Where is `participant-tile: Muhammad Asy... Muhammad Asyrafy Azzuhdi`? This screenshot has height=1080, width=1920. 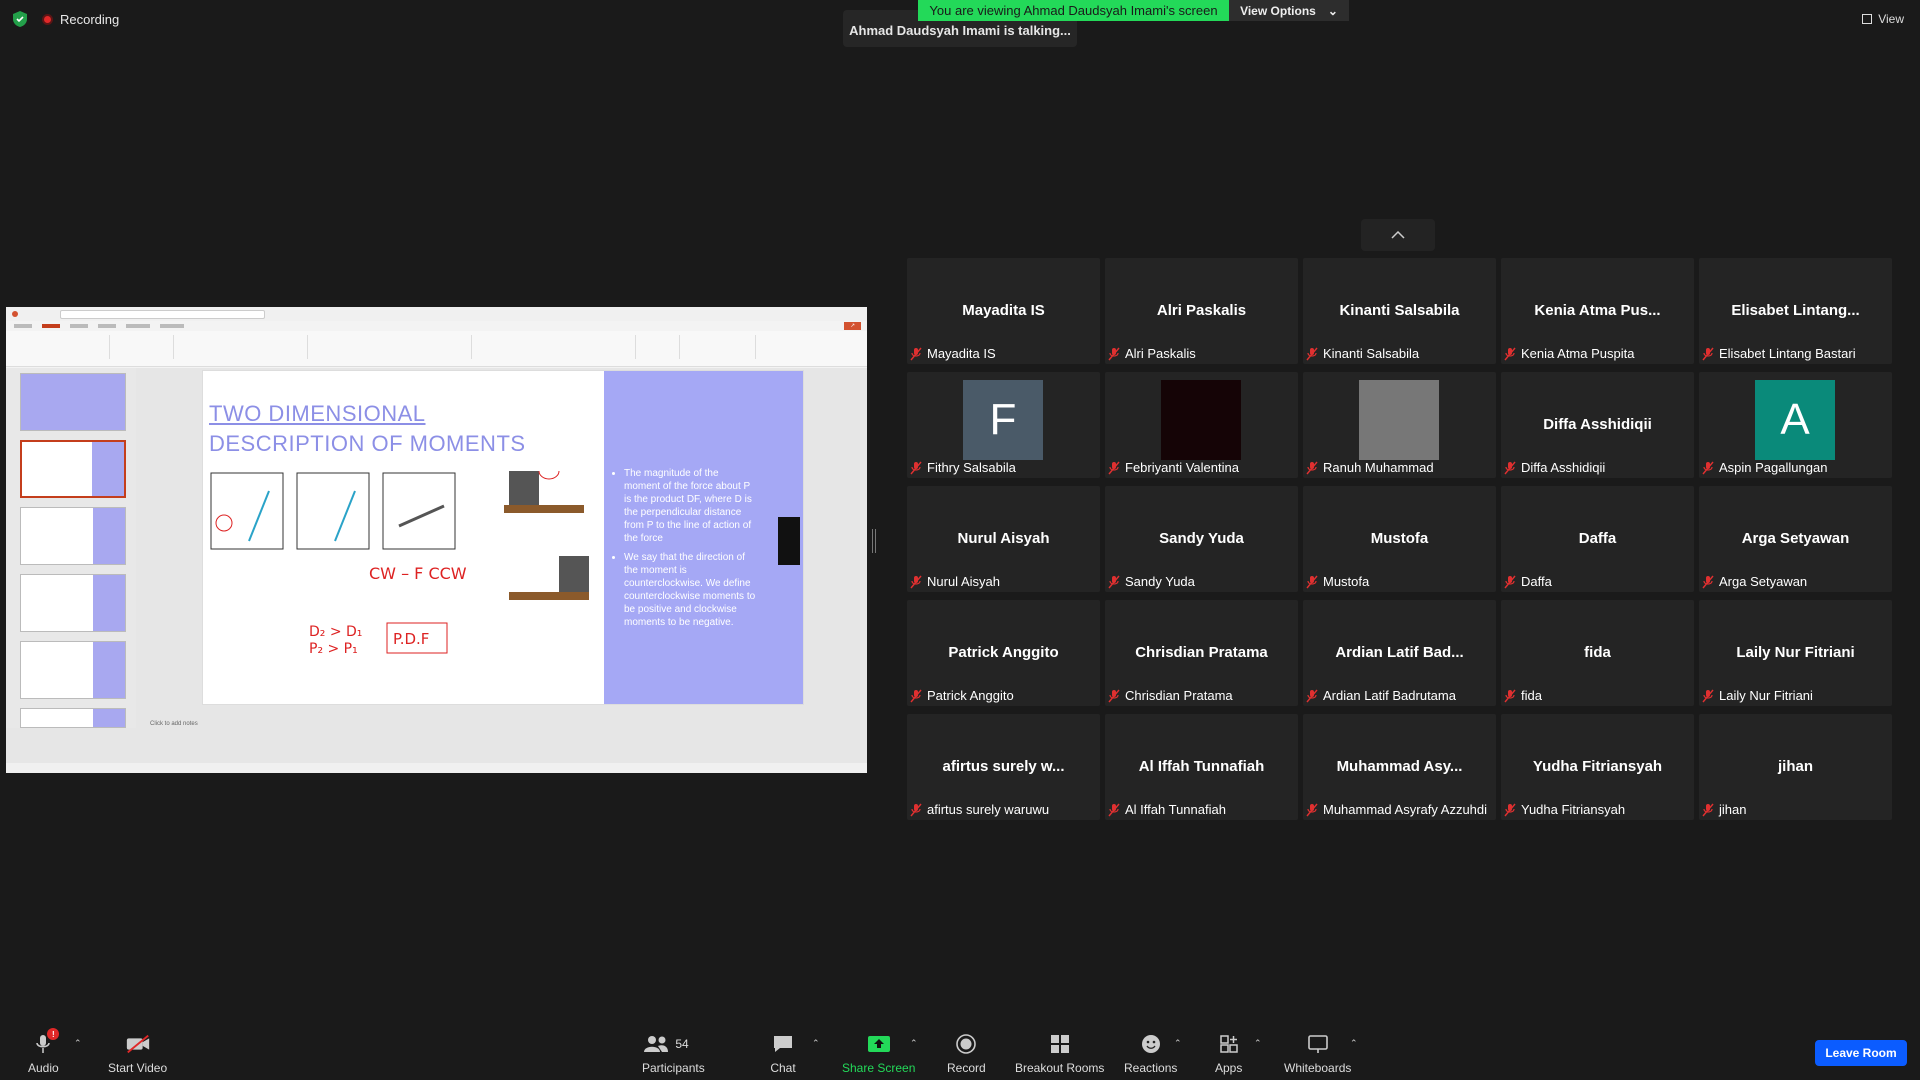 participant-tile: Muhammad Asy... Muhammad Asyrafy Azzuhdi is located at coordinates (1399, 767).